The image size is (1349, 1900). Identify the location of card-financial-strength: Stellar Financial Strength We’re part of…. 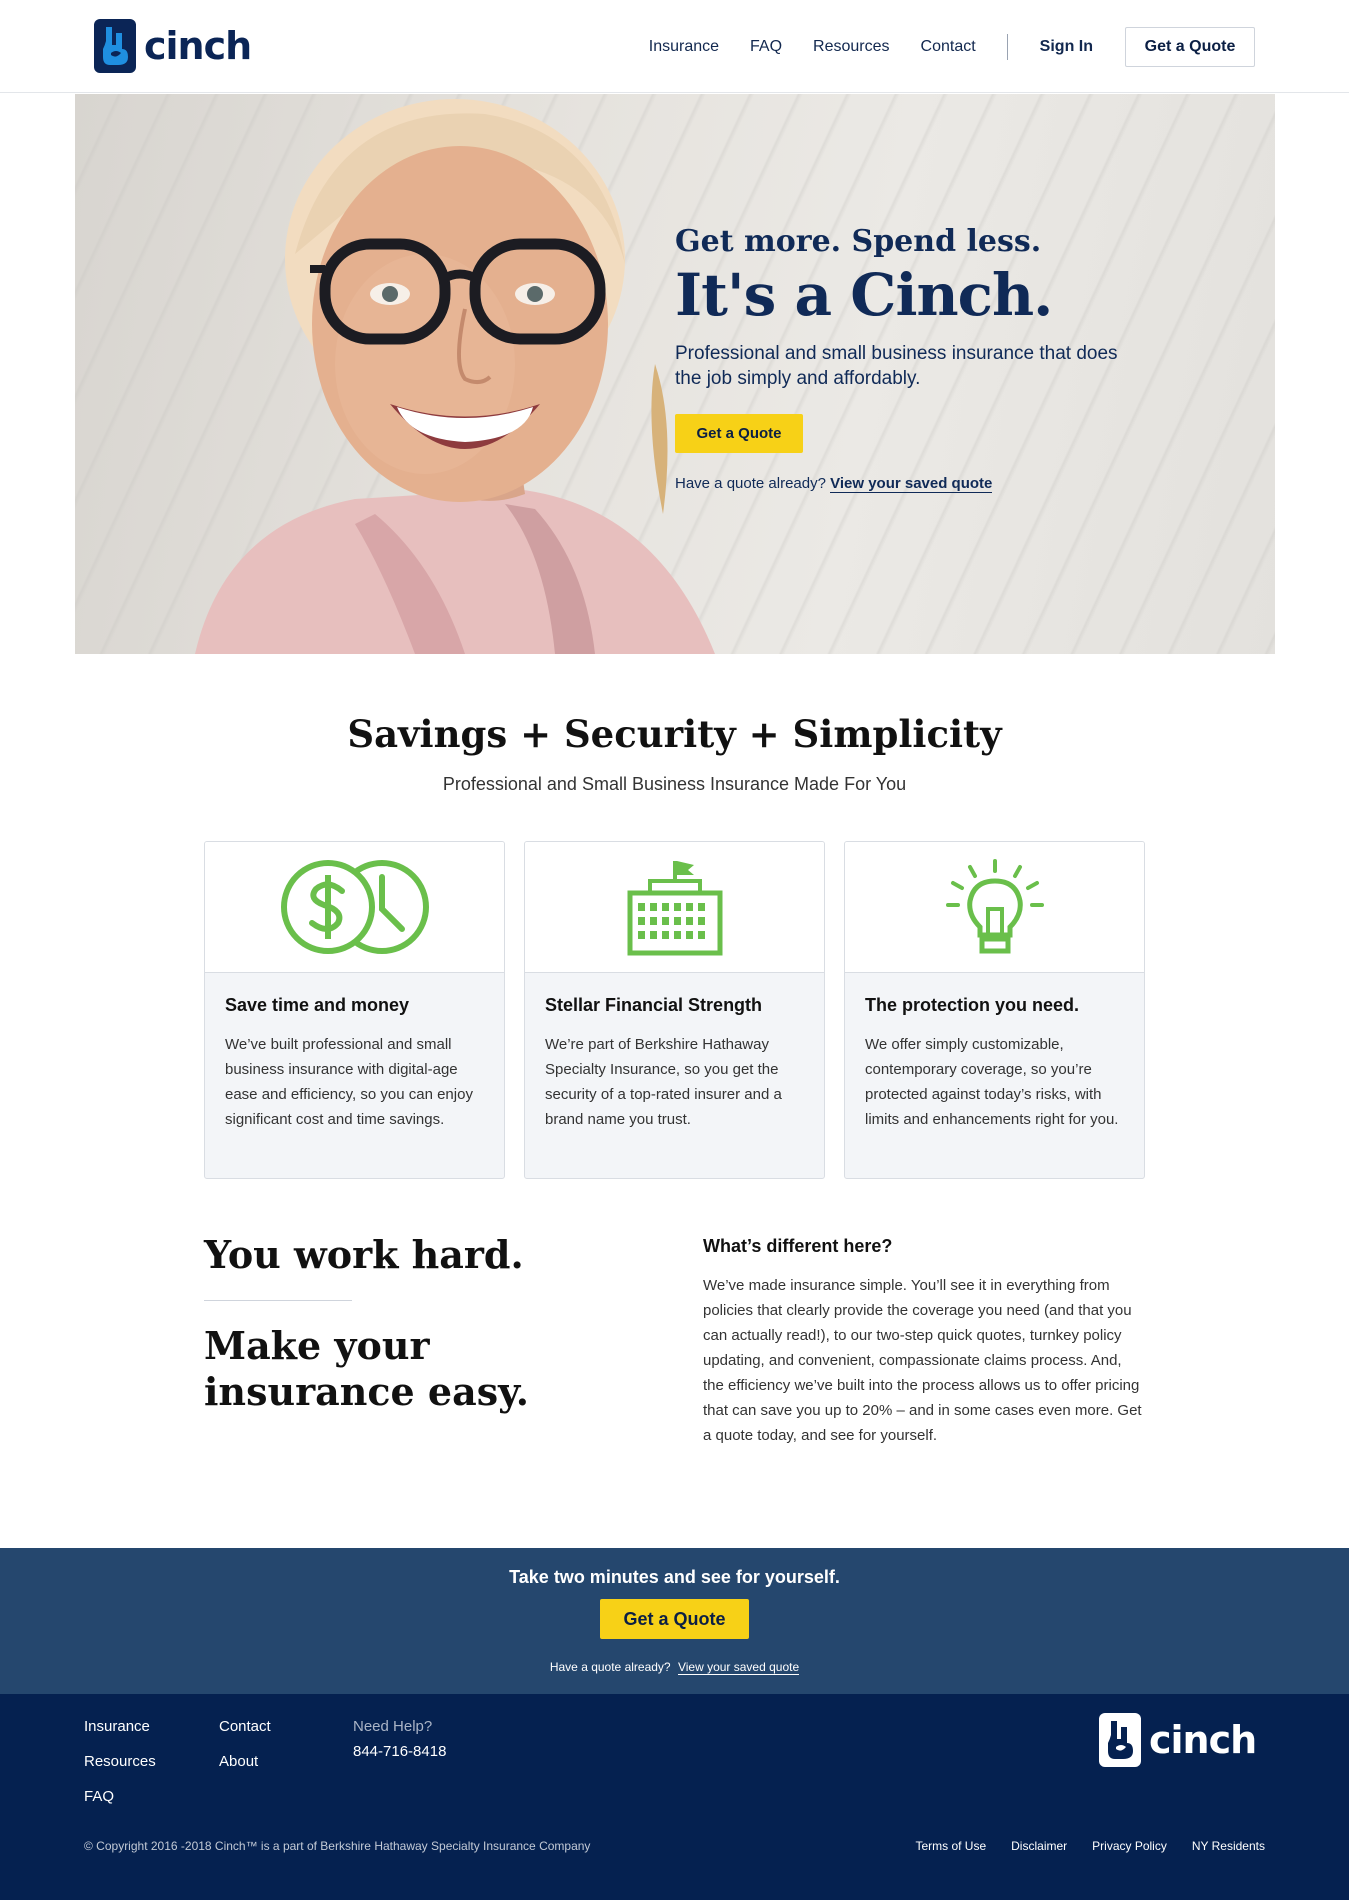
(674, 1010).